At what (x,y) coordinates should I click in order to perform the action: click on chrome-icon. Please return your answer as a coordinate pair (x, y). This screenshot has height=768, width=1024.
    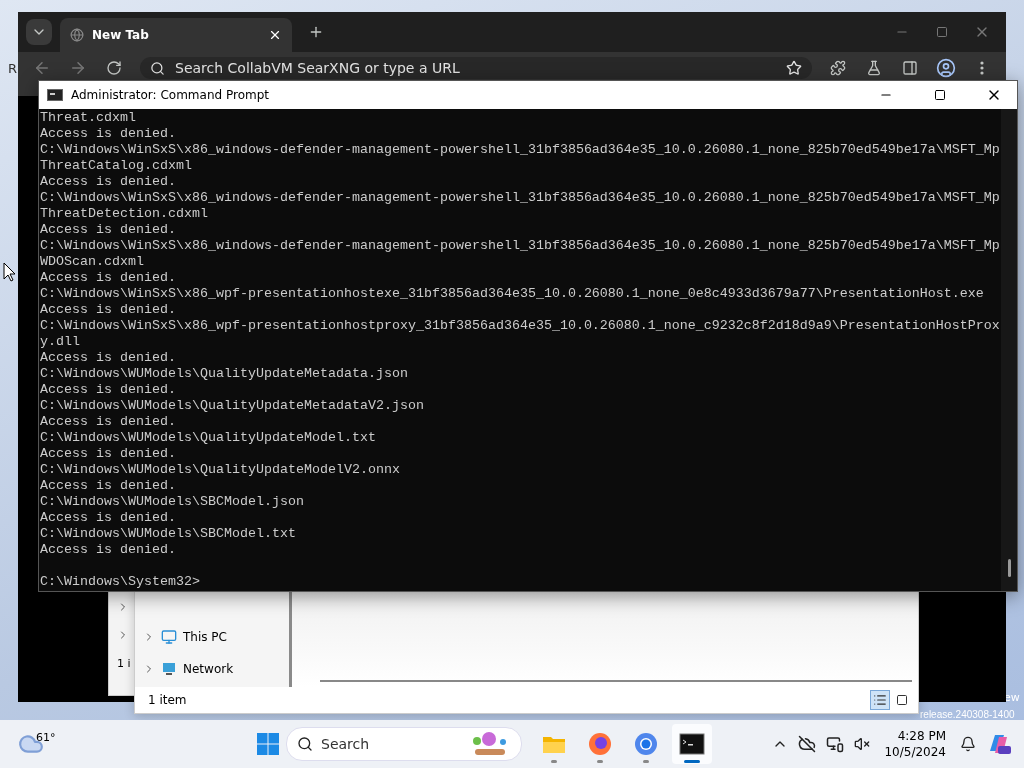
    Looking at the image, I should click on (646, 744).